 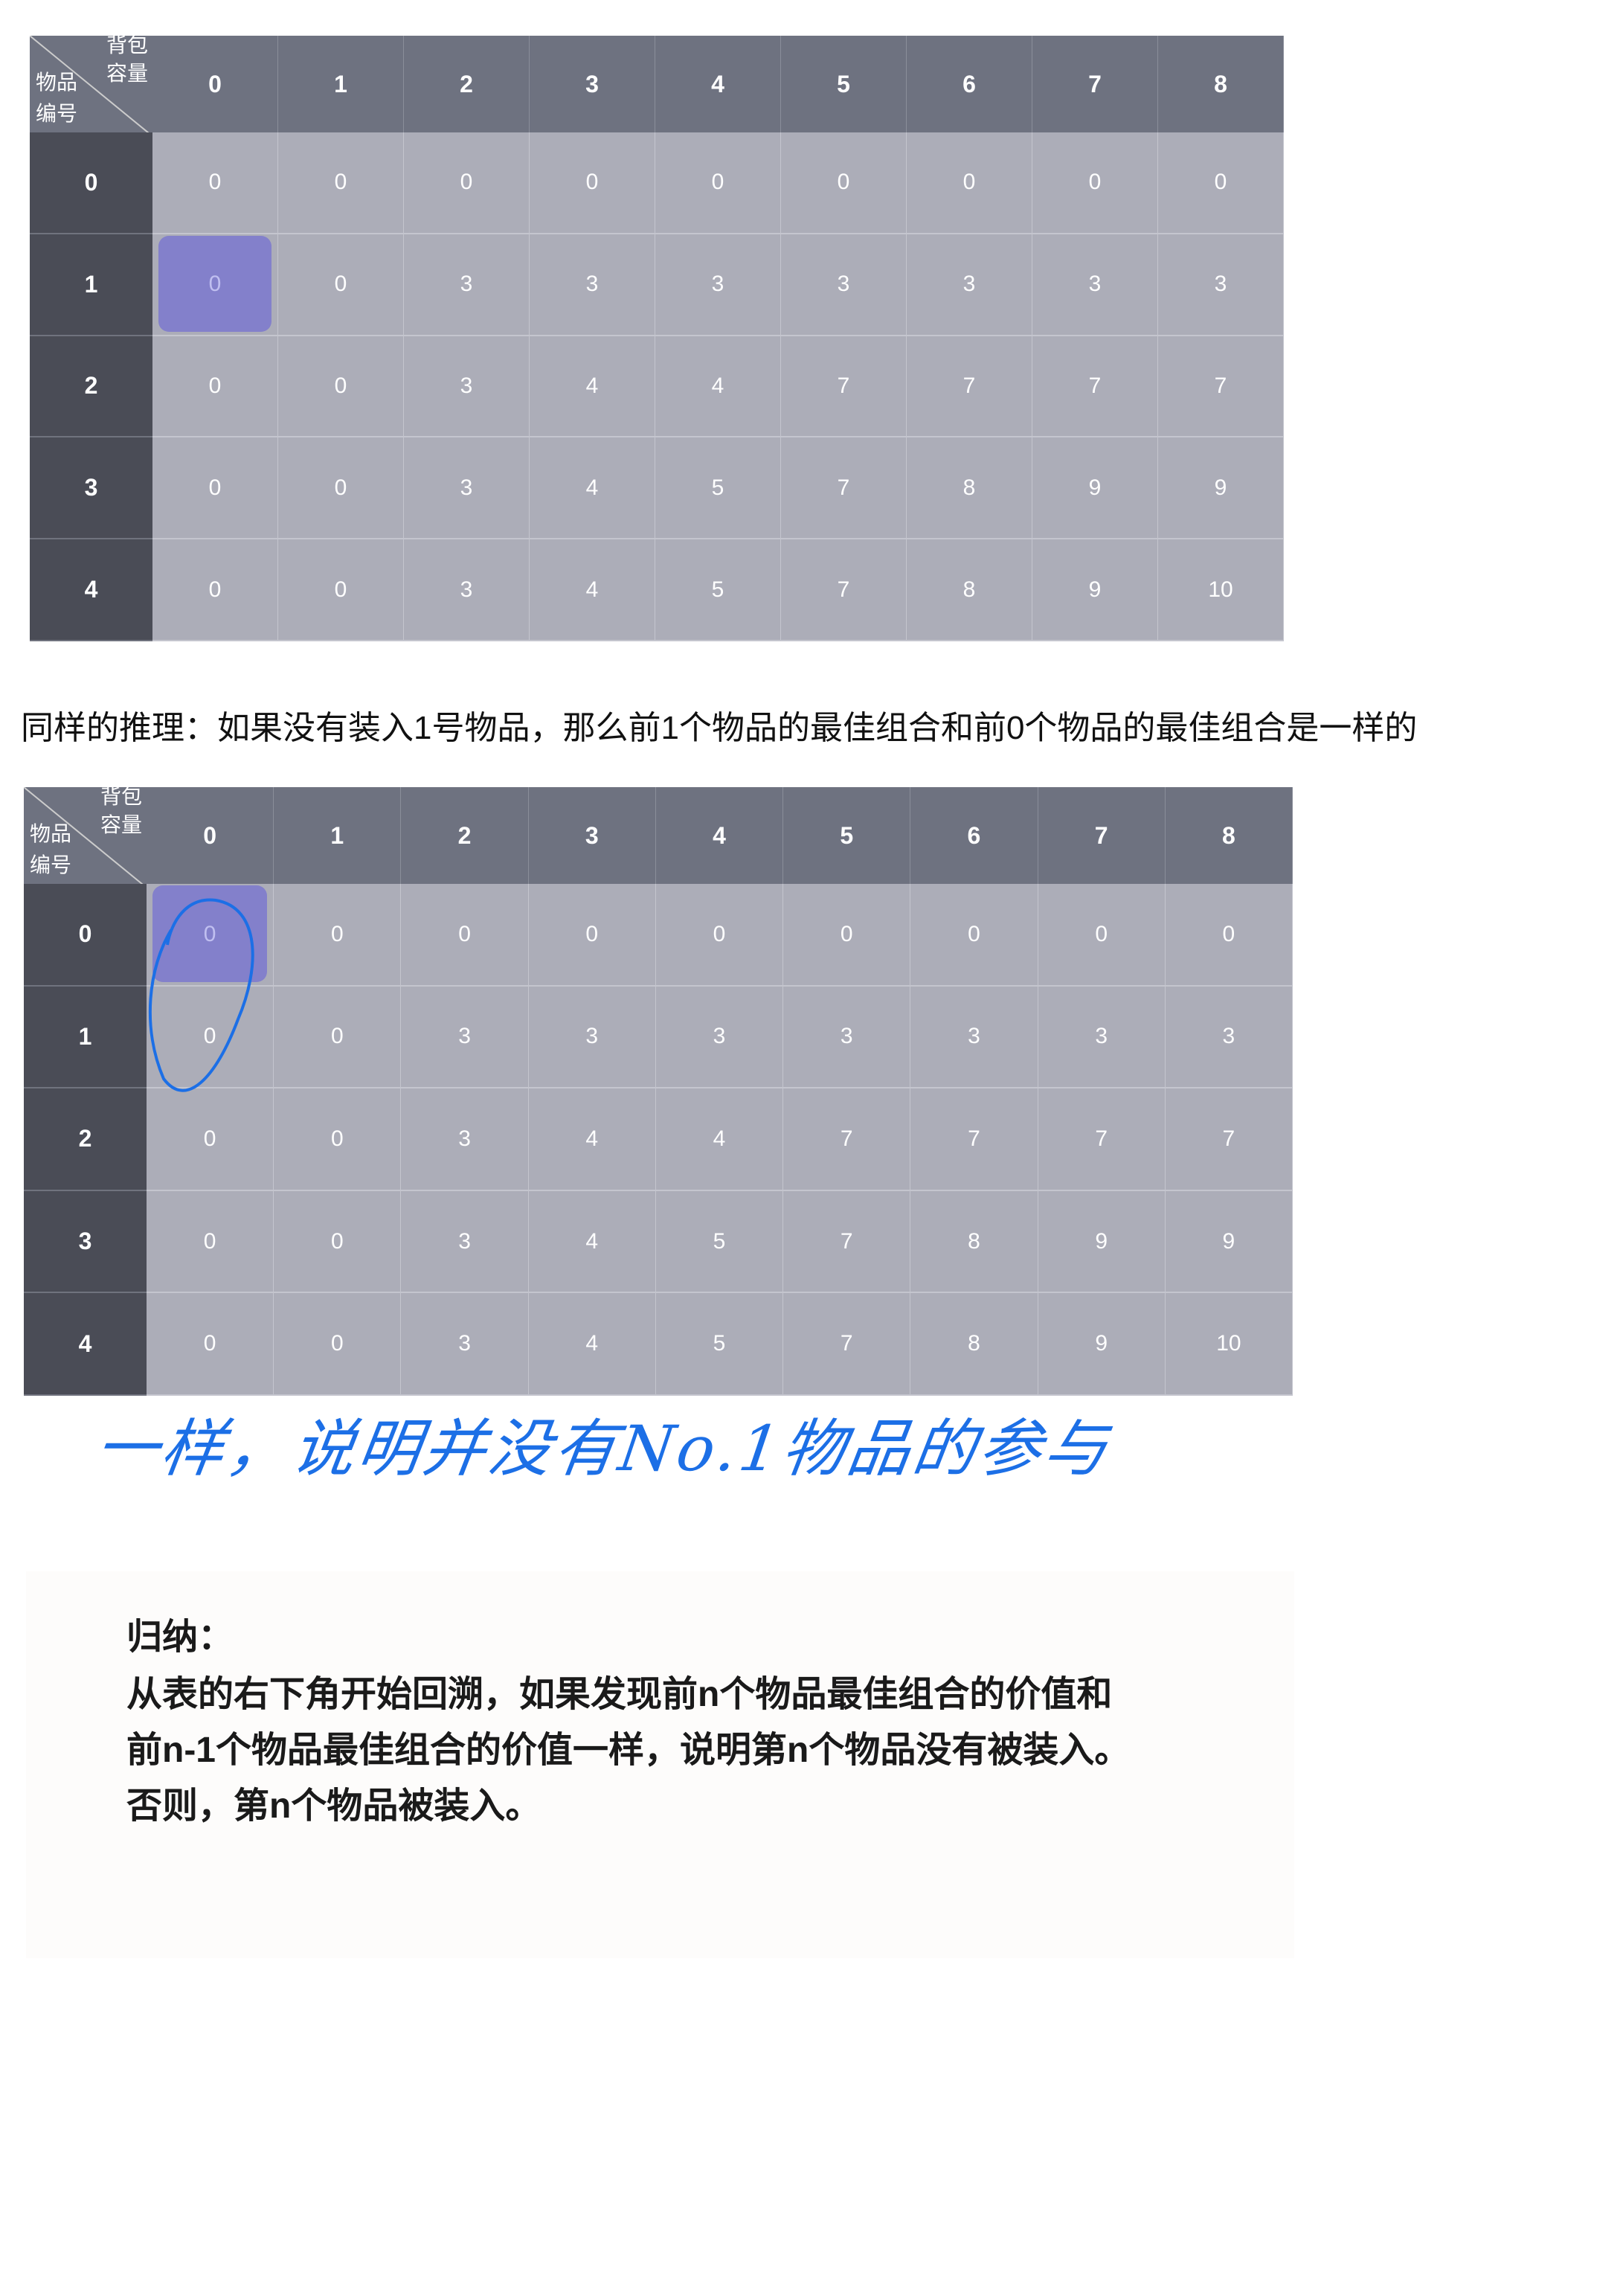 What do you see at coordinates (85, 934) in the screenshot?
I see `item-row-header-text: 0` at bounding box center [85, 934].